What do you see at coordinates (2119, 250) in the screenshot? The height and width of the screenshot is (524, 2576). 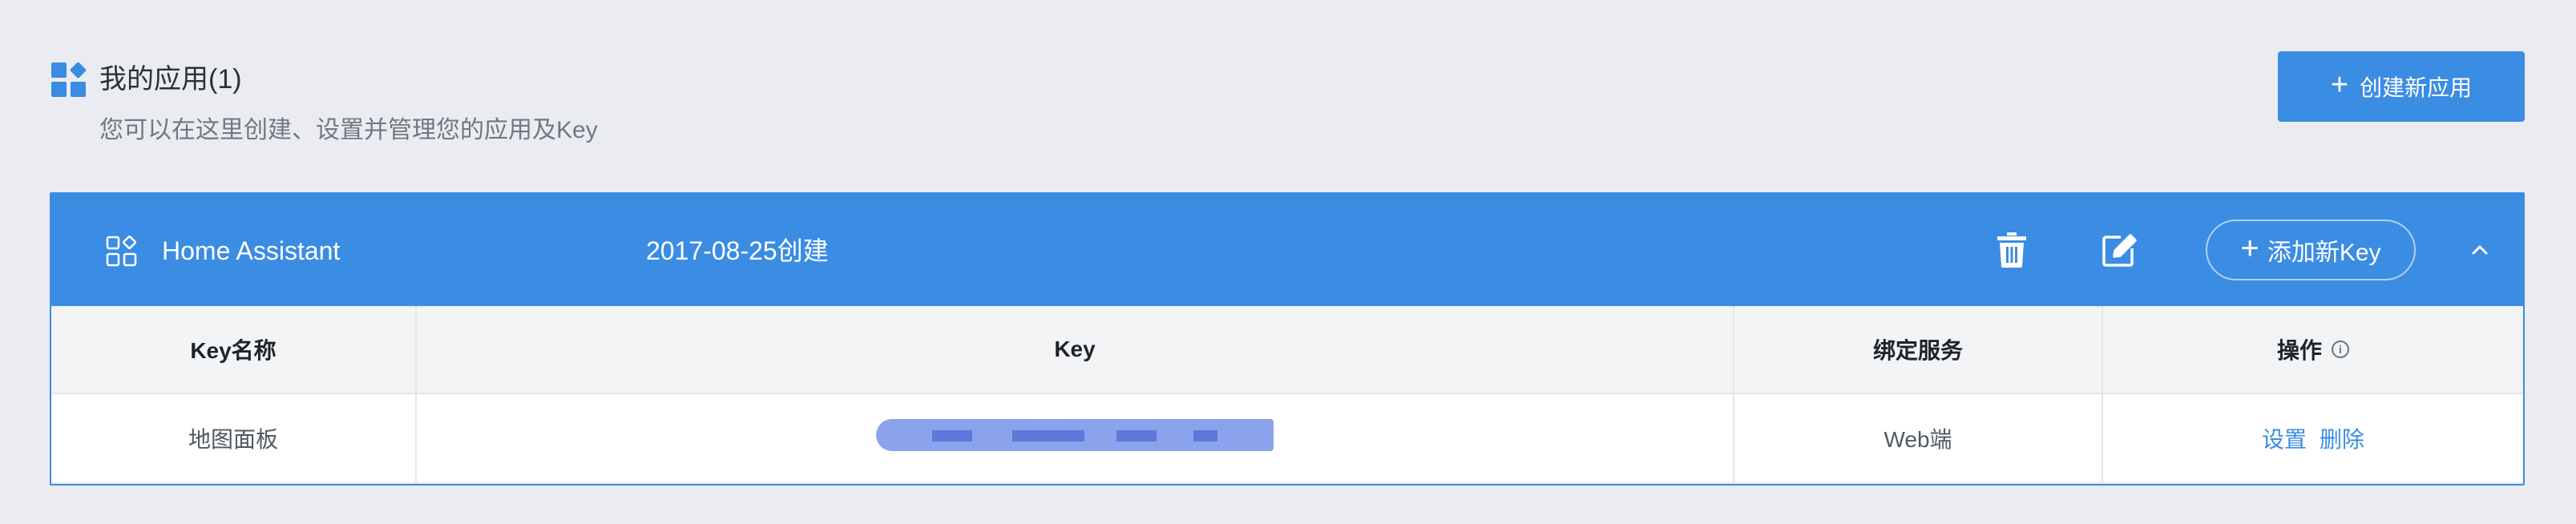 I see `edit-icon` at bounding box center [2119, 250].